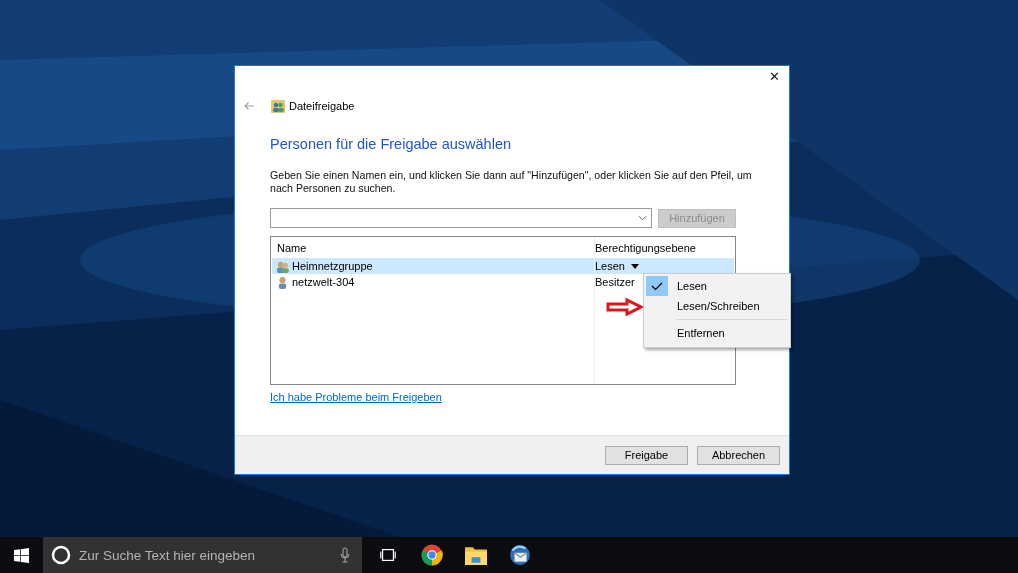  I want to click on close-button: ✕, so click(774, 78).